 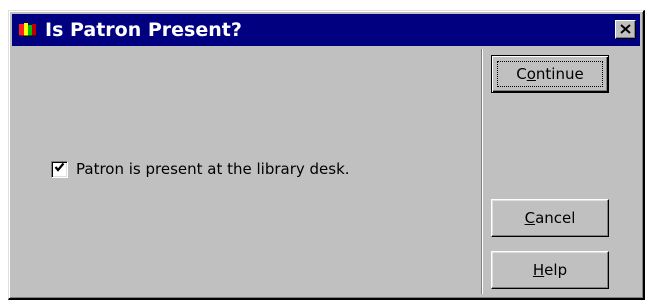 What do you see at coordinates (326, 30) in the screenshot?
I see `title-bar: Is Patron Present?` at bounding box center [326, 30].